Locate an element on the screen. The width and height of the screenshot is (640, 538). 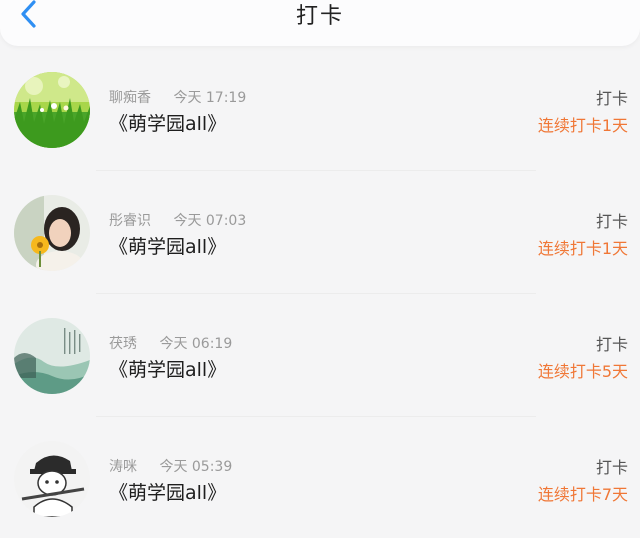
checkin-meta: 聊痴香 今天 17:19 is located at coordinates (177, 97).